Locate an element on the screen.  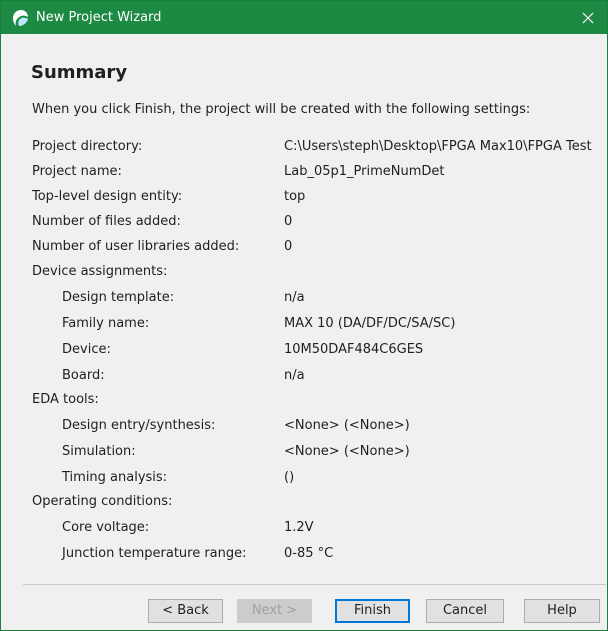
close-button is located at coordinates (588, 17).